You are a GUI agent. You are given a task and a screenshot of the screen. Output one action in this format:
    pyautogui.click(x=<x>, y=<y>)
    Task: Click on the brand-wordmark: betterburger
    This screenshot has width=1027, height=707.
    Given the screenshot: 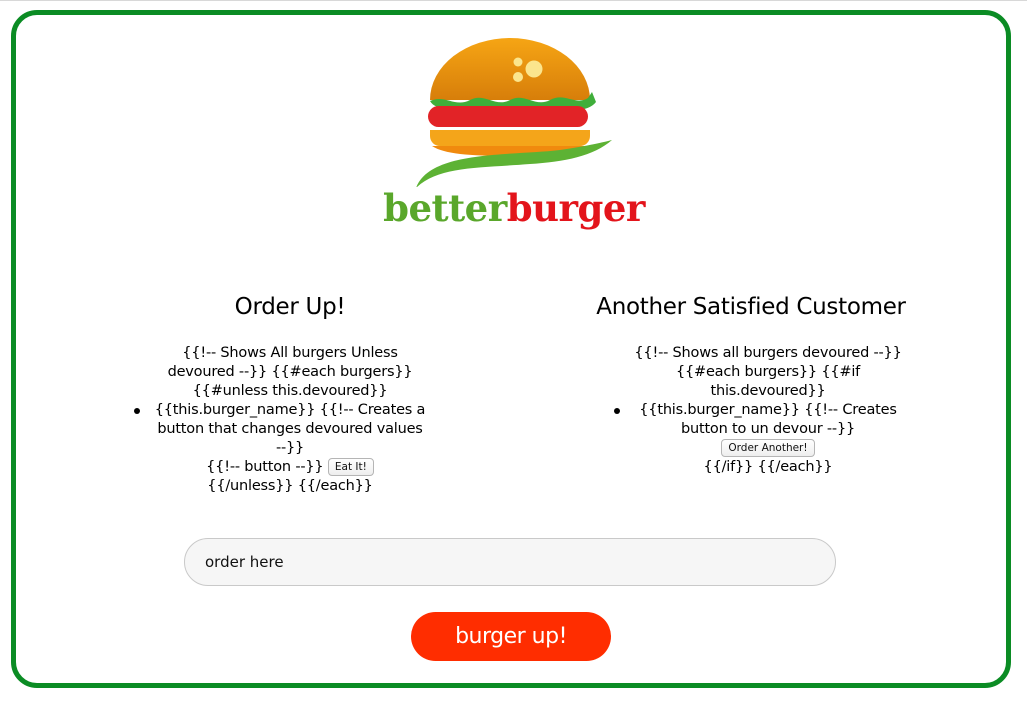 What is the action you would take?
    pyautogui.click(x=514, y=208)
    